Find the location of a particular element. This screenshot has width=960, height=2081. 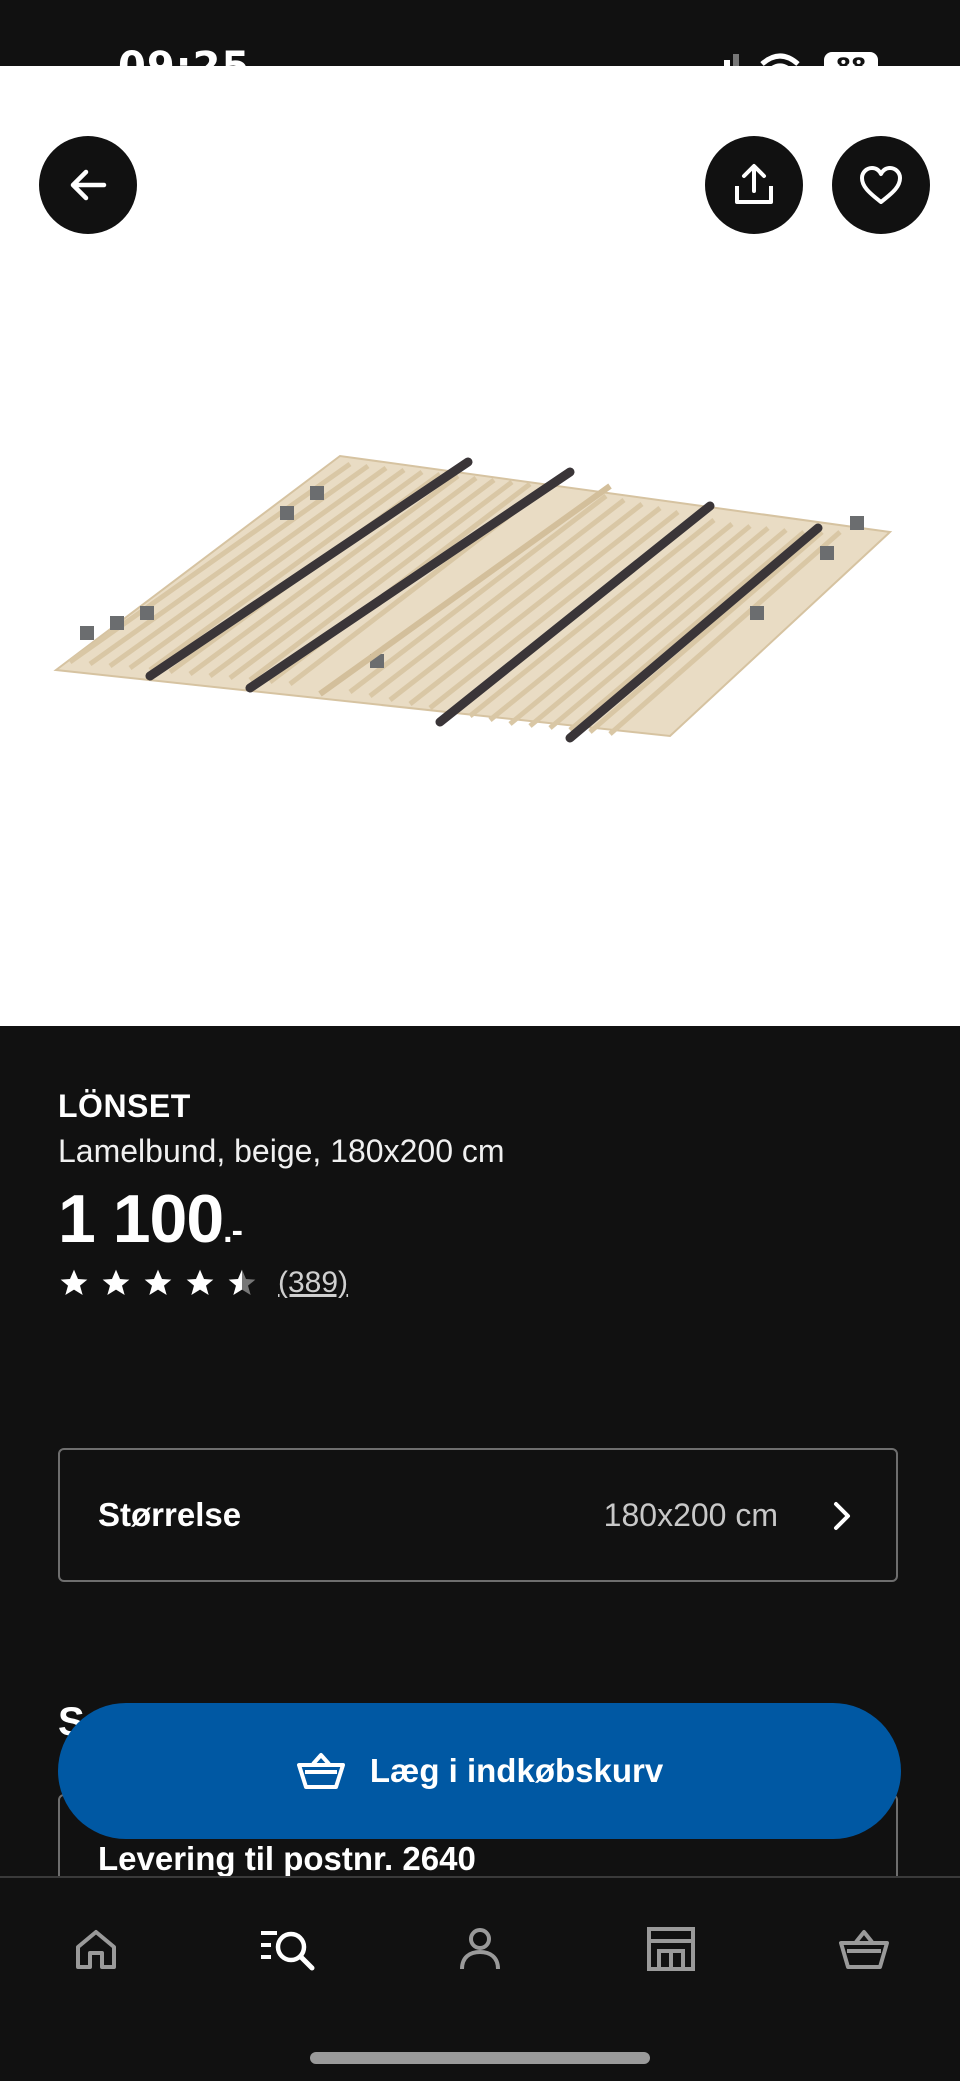

nav-store is located at coordinates (671, 1949).